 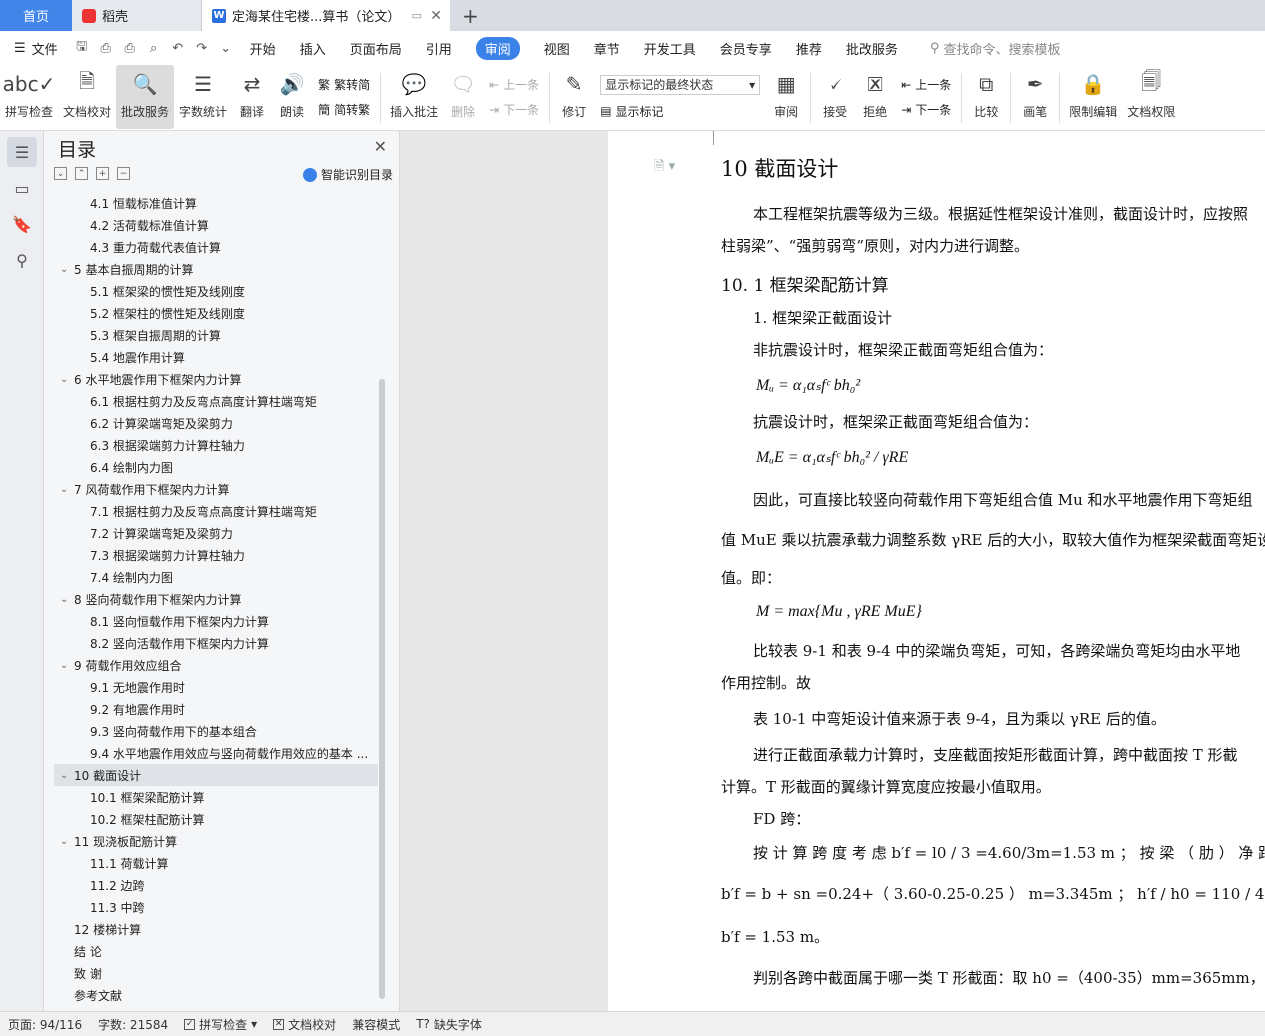 What do you see at coordinates (809, 48) in the screenshot?
I see `menu-recommend: 推荐` at bounding box center [809, 48].